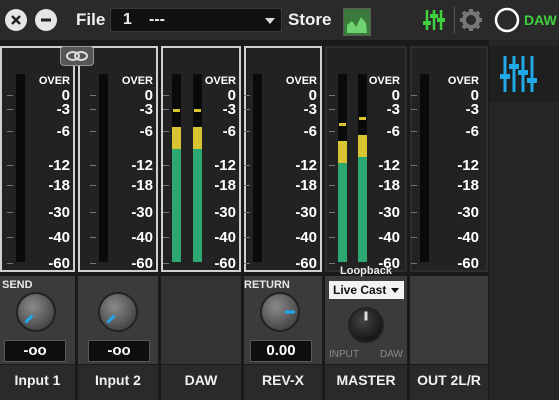  Describe the element at coordinates (471, 20) in the screenshot. I see `gear-icon` at that location.